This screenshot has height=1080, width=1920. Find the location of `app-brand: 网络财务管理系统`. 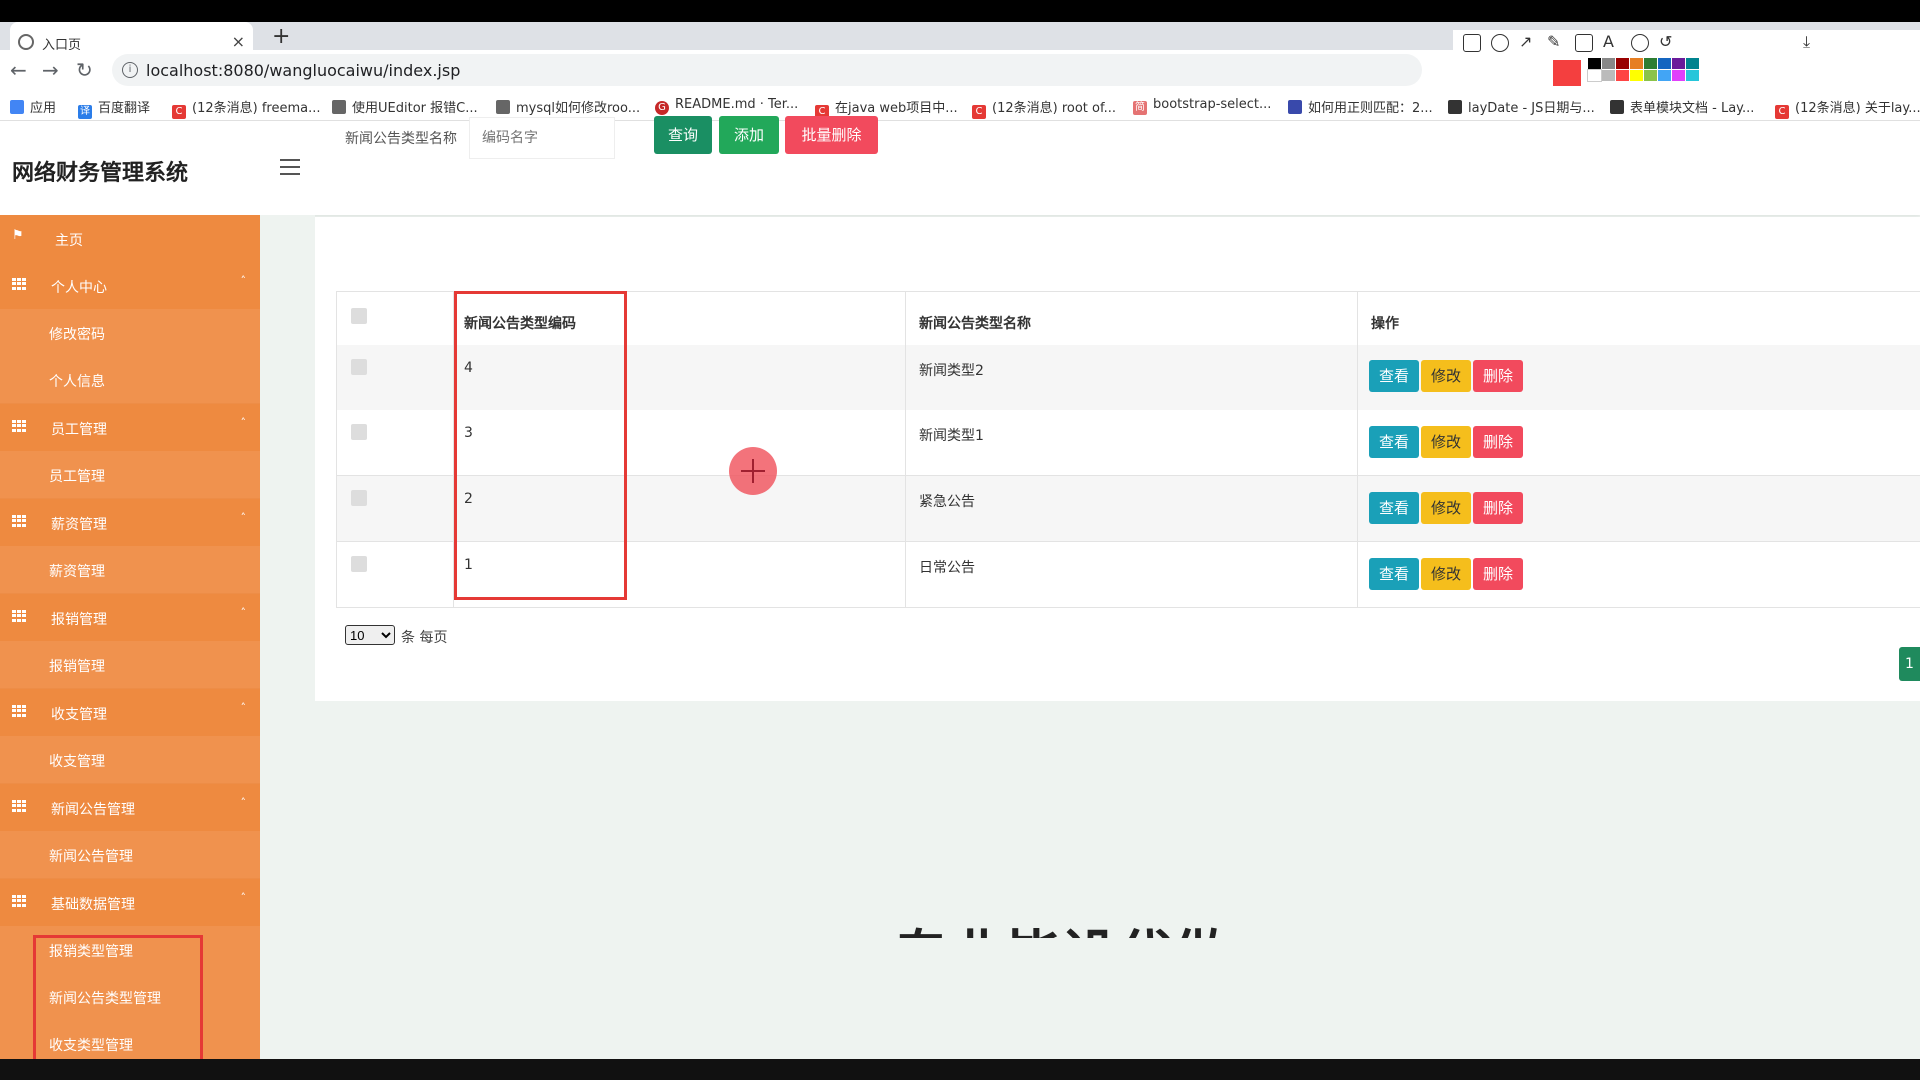

app-brand: 网络财务管理系统 is located at coordinates (100, 173).